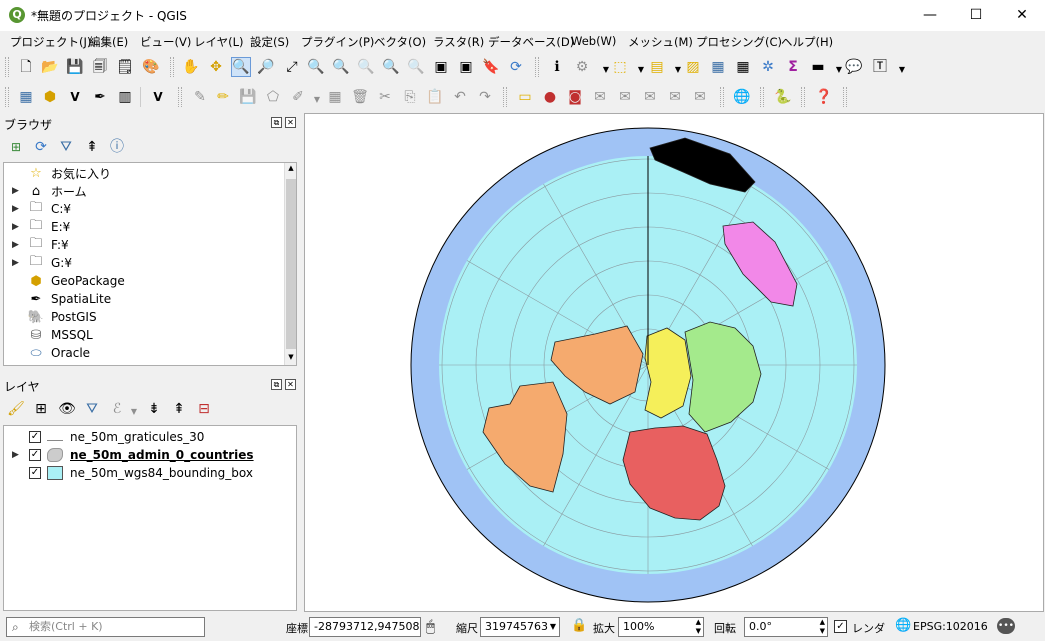 Image resolution: width=1045 pixels, height=641 pixels. What do you see at coordinates (92, 409) in the screenshot?
I see `filter-legend-icon: ⛛` at bounding box center [92, 409].